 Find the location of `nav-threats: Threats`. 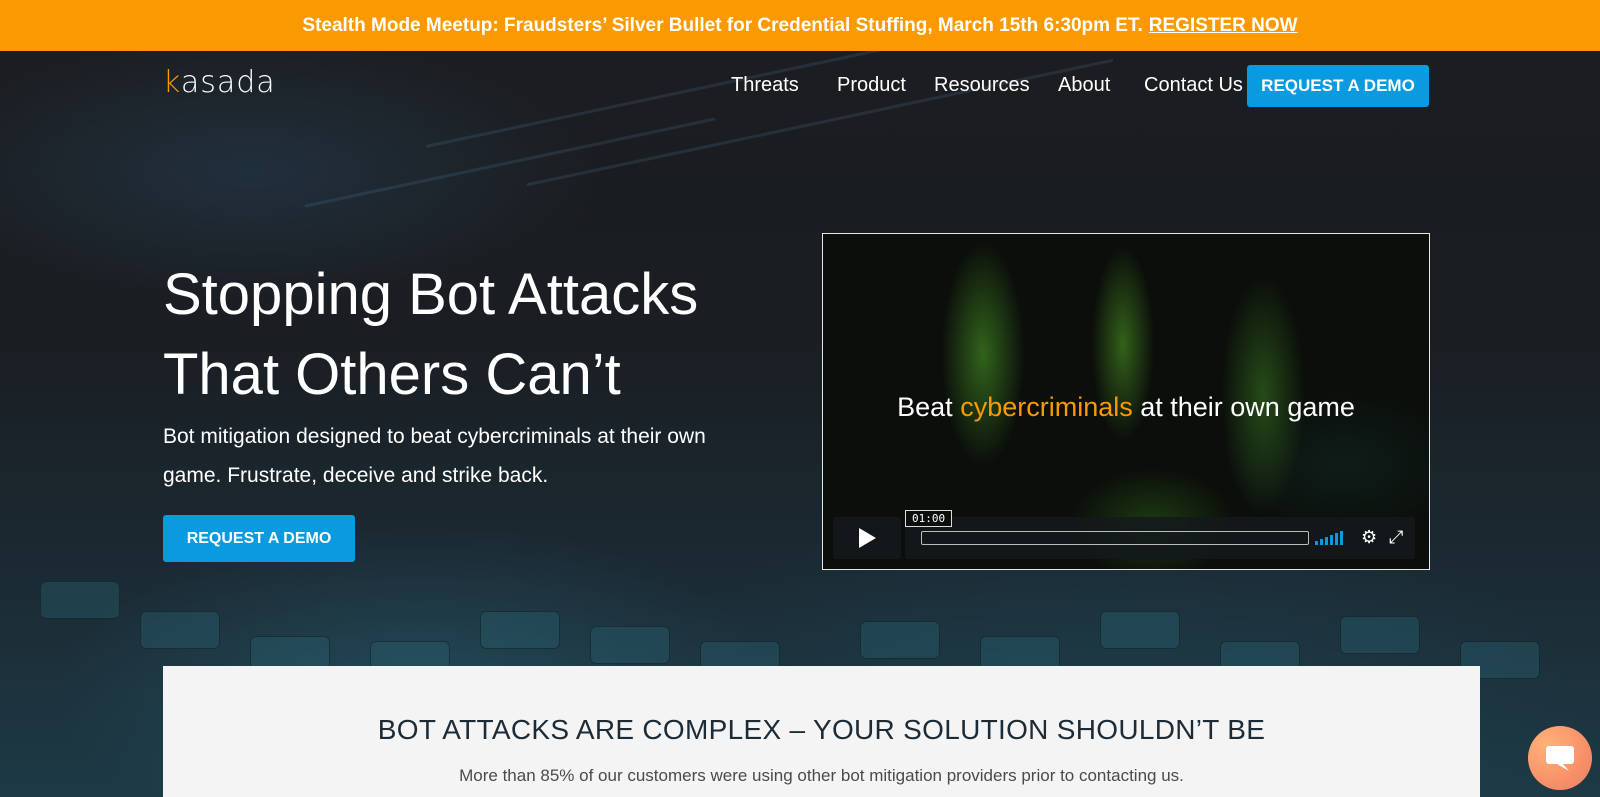

nav-threats: Threats is located at coordinates (765, 85).